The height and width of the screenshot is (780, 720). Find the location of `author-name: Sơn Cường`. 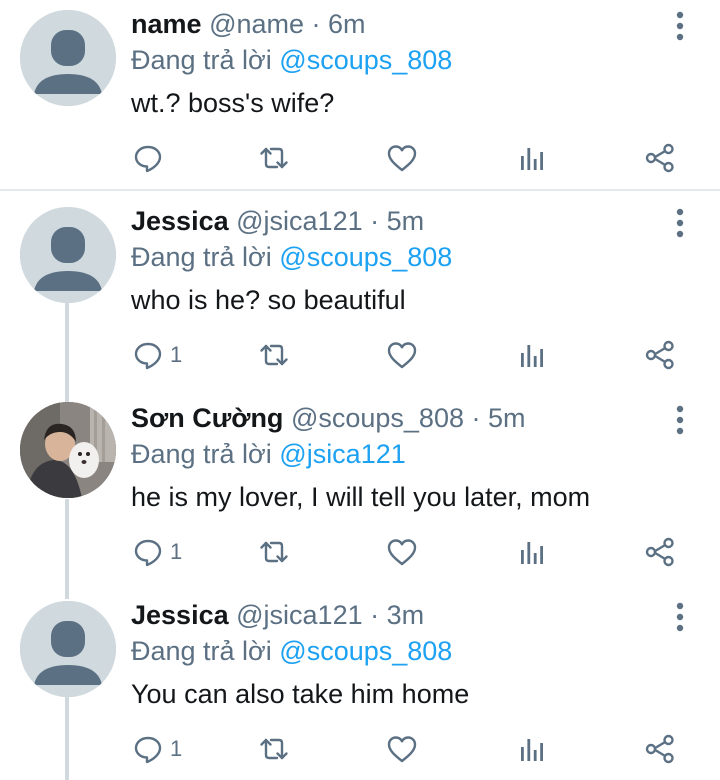

author-name: Sơn Cường is located at coordinates (207, 418).